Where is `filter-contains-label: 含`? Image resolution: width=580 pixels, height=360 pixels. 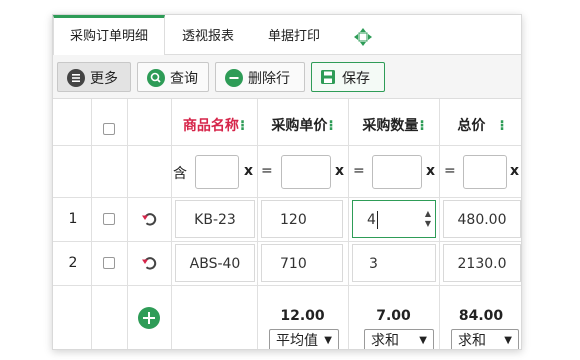 filter-contains-label: 含 is located at coordinates (180, 174).